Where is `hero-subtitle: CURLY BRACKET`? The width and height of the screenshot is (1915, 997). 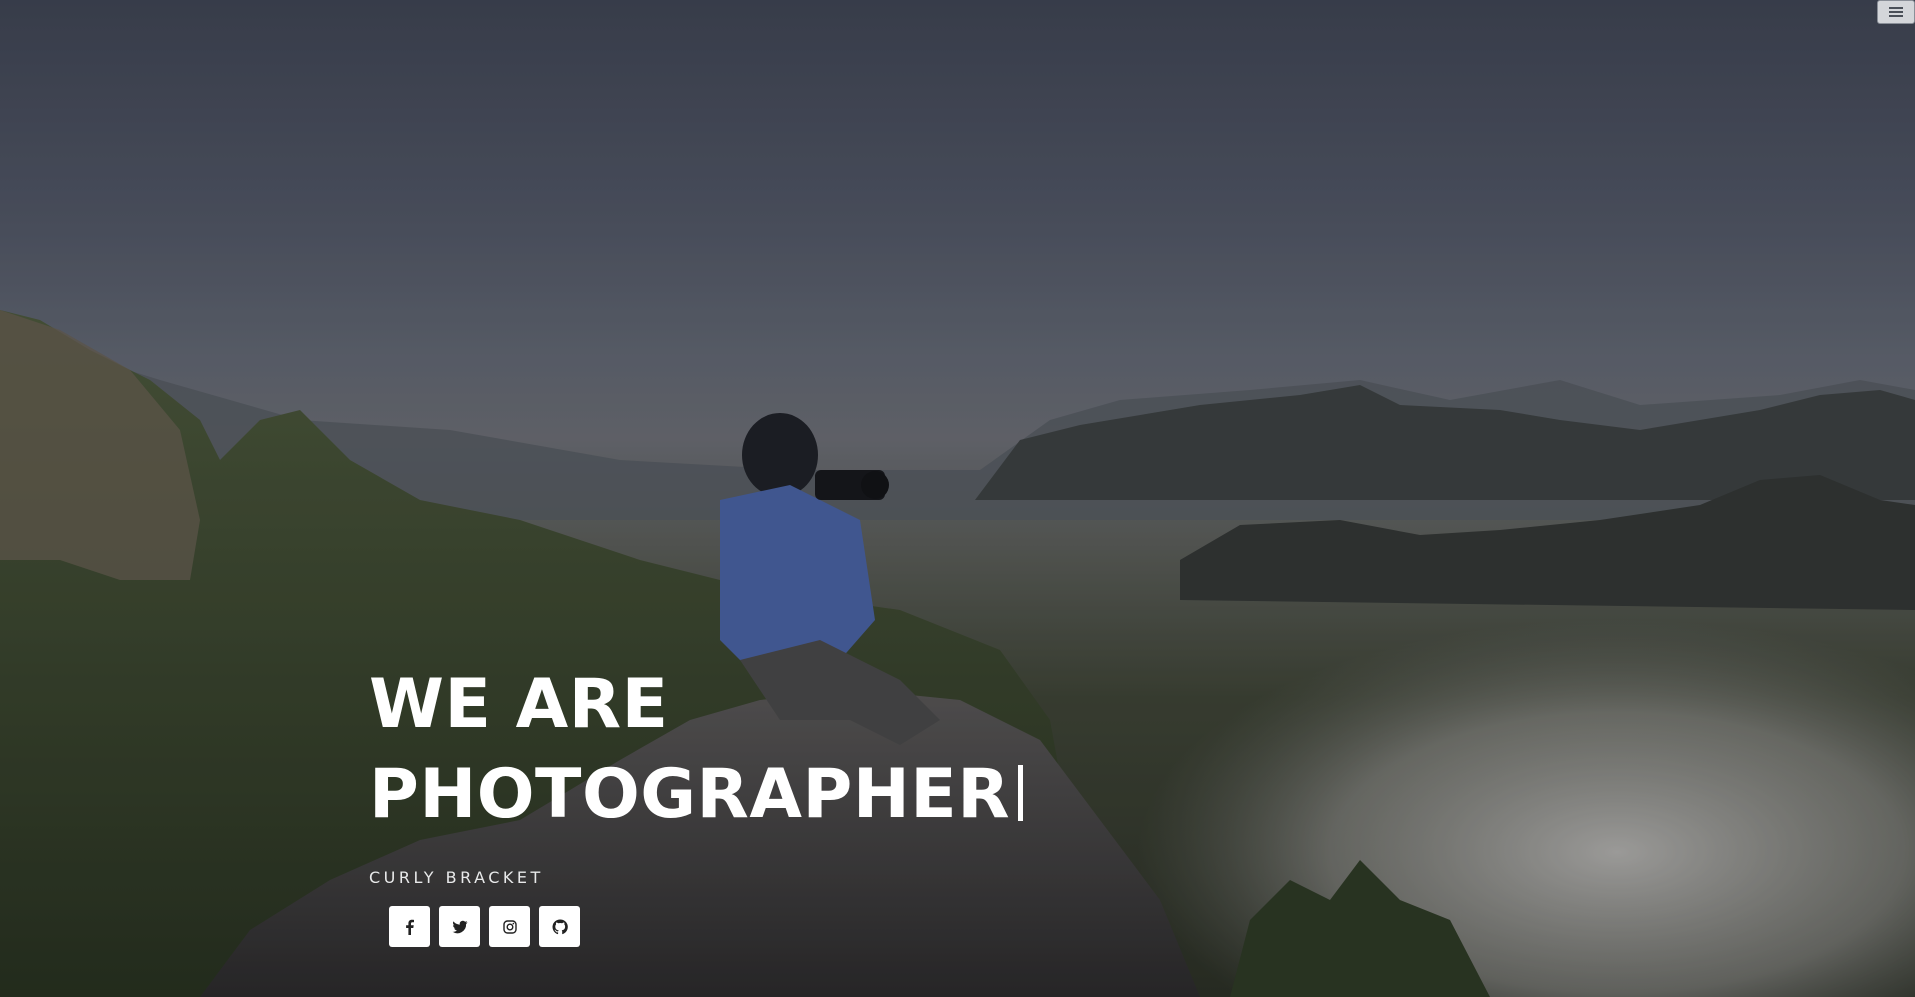 hero-subtitle: CURLY BRACKET is located at coordinates (456, 877).